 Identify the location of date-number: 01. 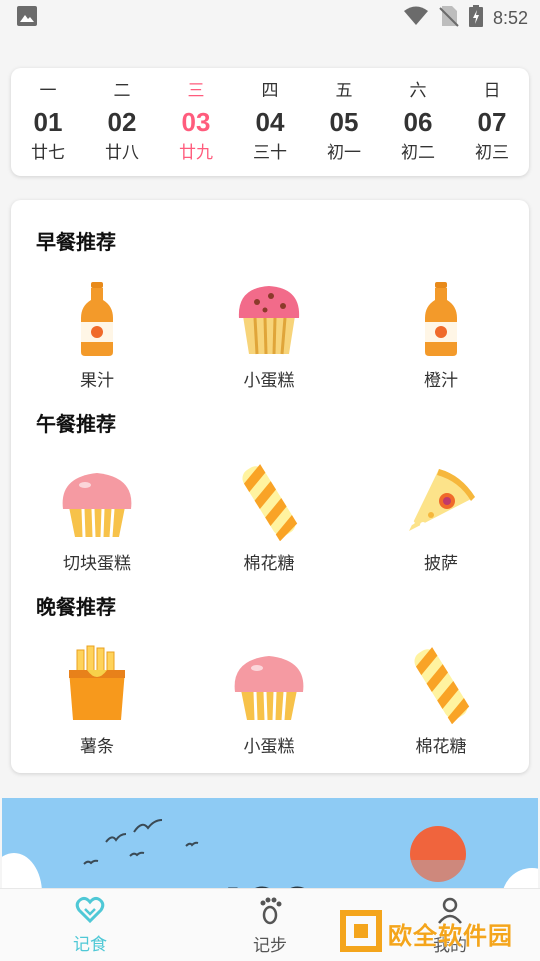
(48, 122).